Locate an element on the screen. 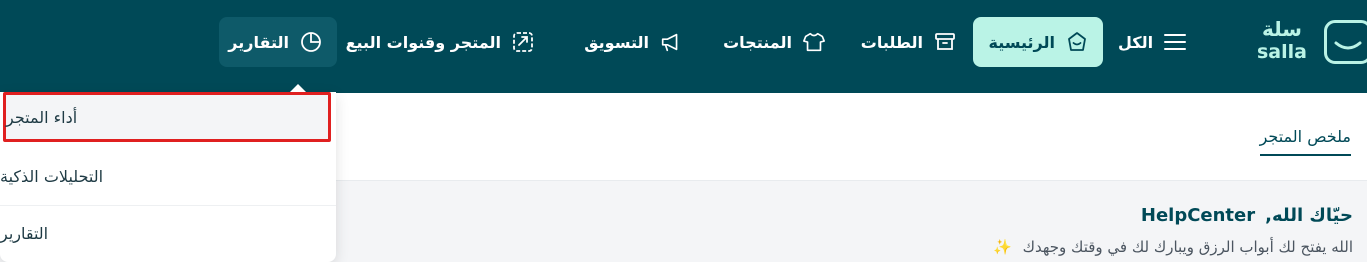  logo-arabic: سلة is located at coordinates (1282, 29).